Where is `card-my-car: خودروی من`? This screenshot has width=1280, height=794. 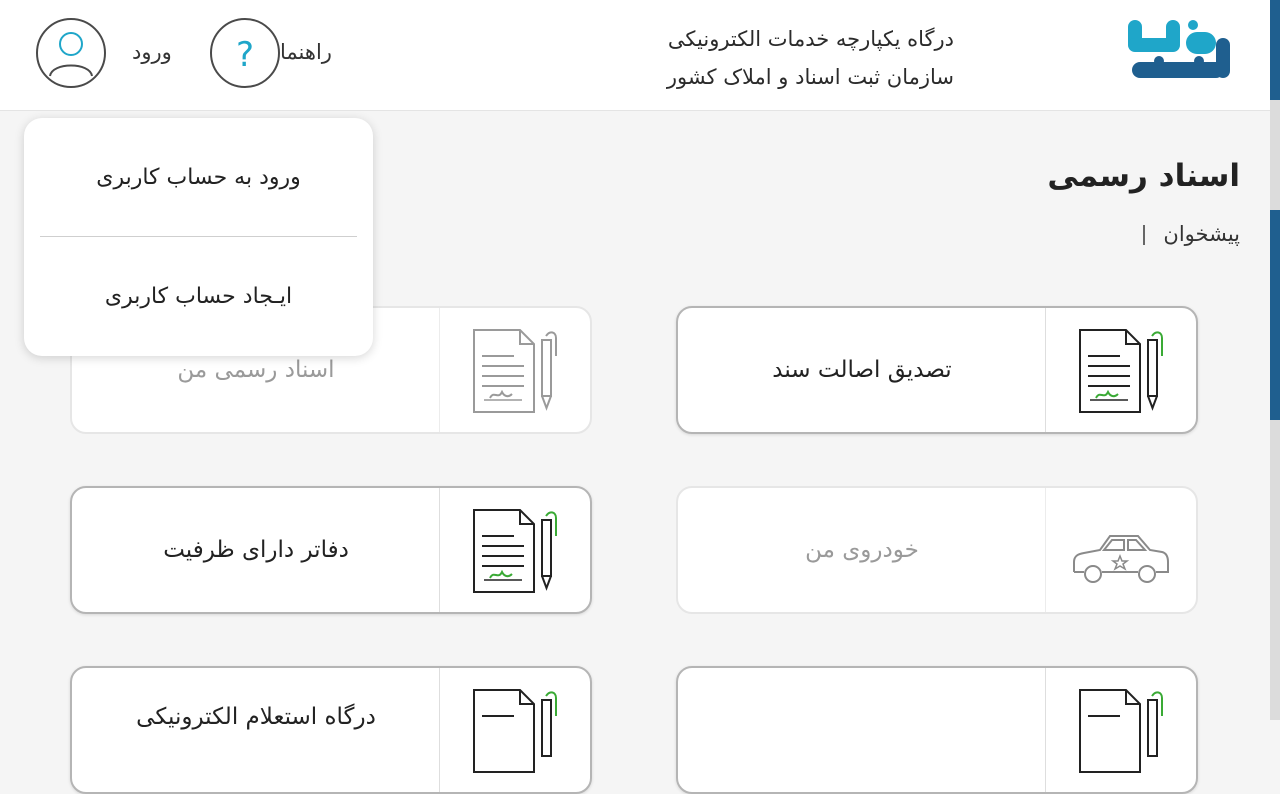
card-my-car: خودروی من is located at coordinates (937, 550).